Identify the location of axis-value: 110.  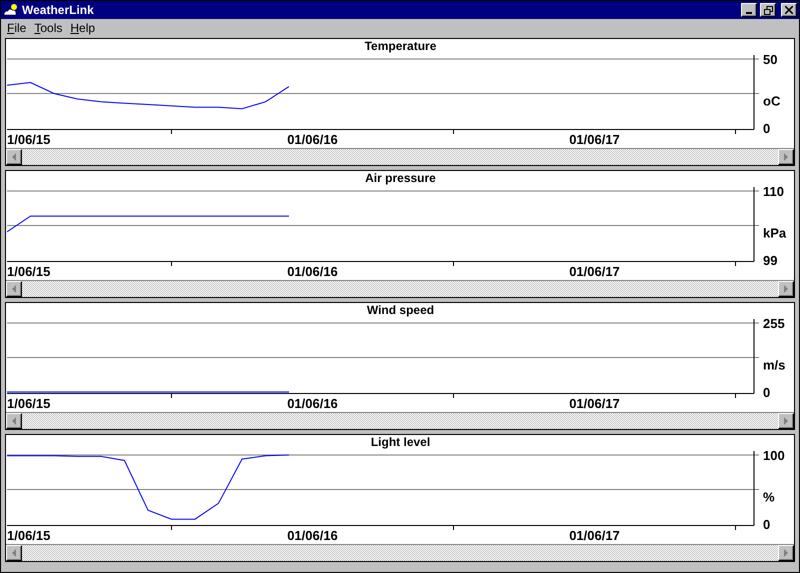
(773, 191).